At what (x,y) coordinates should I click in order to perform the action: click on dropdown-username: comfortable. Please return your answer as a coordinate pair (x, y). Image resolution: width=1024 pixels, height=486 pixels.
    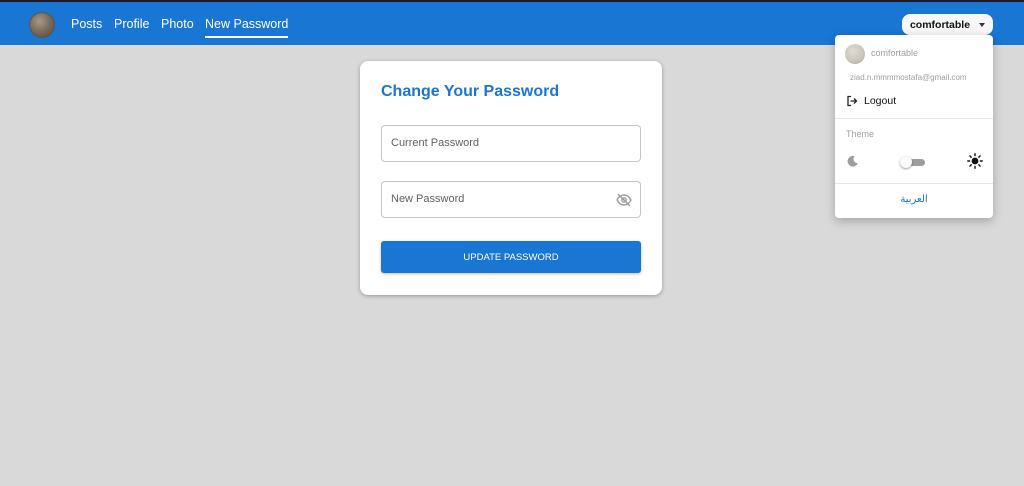
    Looking at the image, I should click on (895, 53).